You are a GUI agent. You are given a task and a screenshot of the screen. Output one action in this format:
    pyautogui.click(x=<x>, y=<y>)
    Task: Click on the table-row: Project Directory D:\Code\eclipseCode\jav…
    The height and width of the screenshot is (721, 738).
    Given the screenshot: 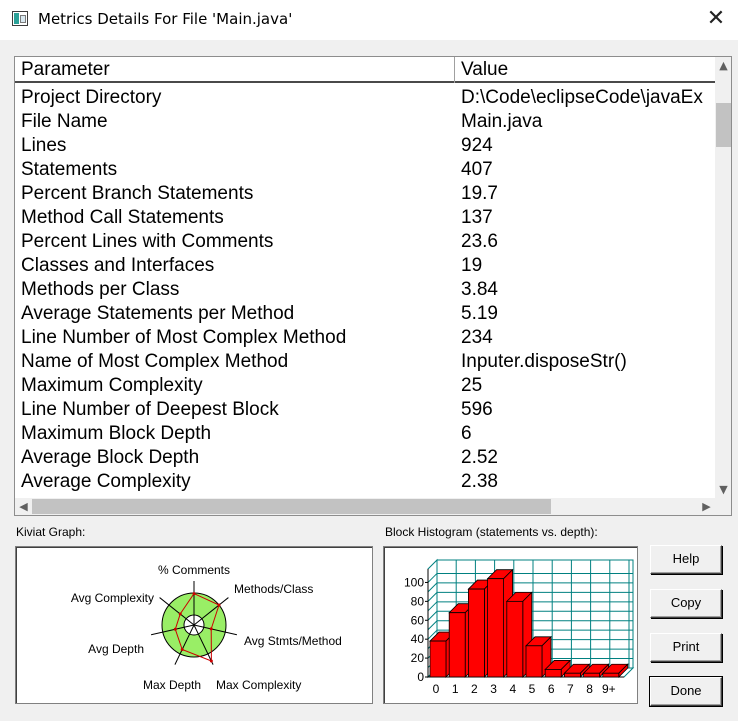 What is the action you would take?
    pyautogui.click(x=365, y=97)
    